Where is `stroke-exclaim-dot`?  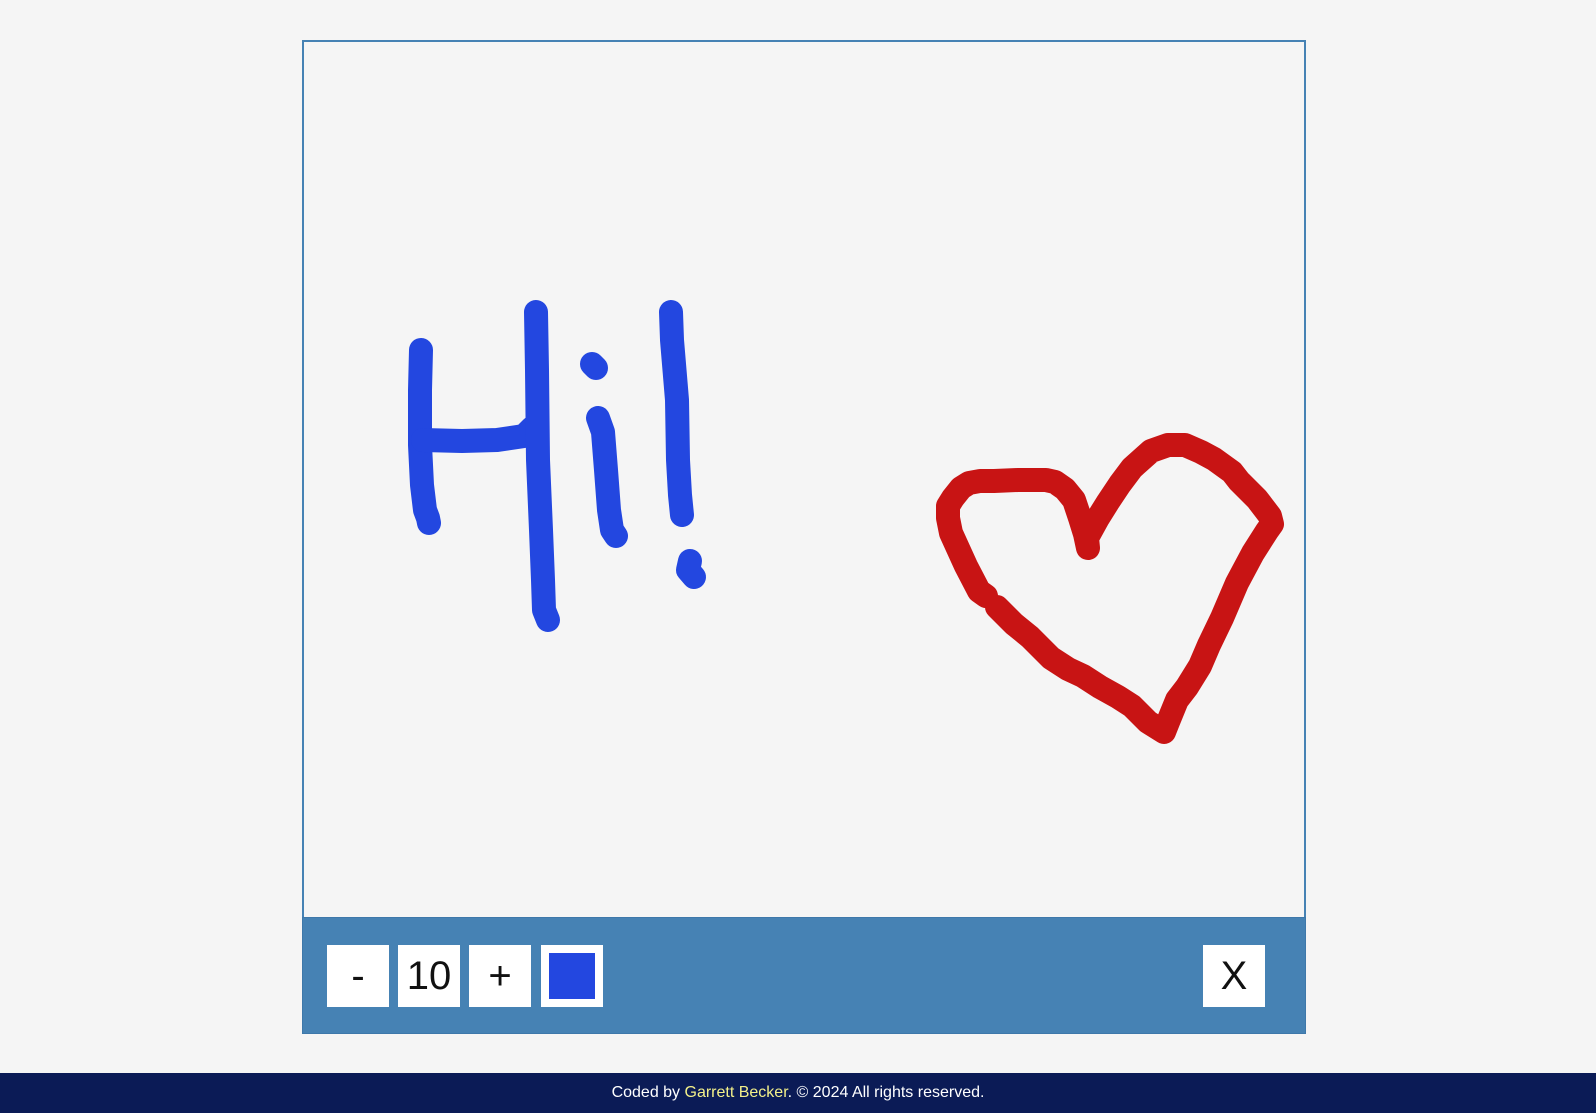
stroke-exclaim-dot is located at coordinates (691, 569).